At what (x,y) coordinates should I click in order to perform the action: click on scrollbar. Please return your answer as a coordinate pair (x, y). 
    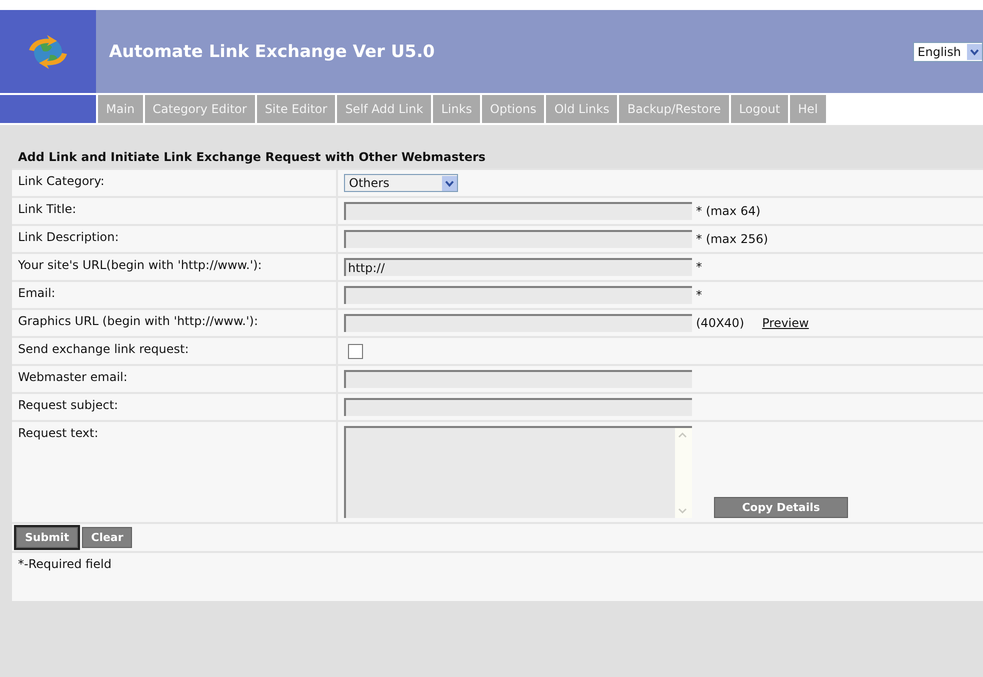
    Looking at the image, I should click on (683, 473).